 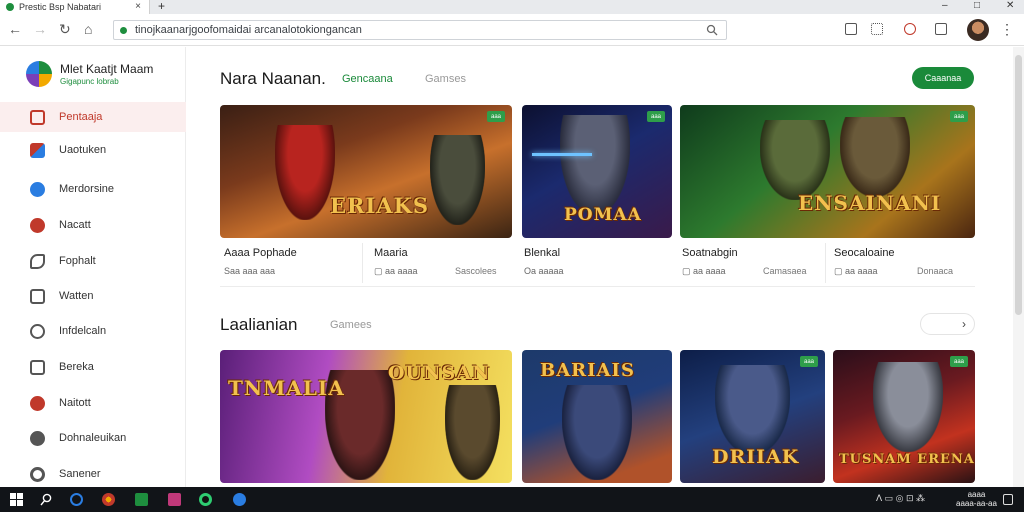 I want to click on game-info: Maaria ▢ aa aaaa Sascolees, so click(x=445, y=265).